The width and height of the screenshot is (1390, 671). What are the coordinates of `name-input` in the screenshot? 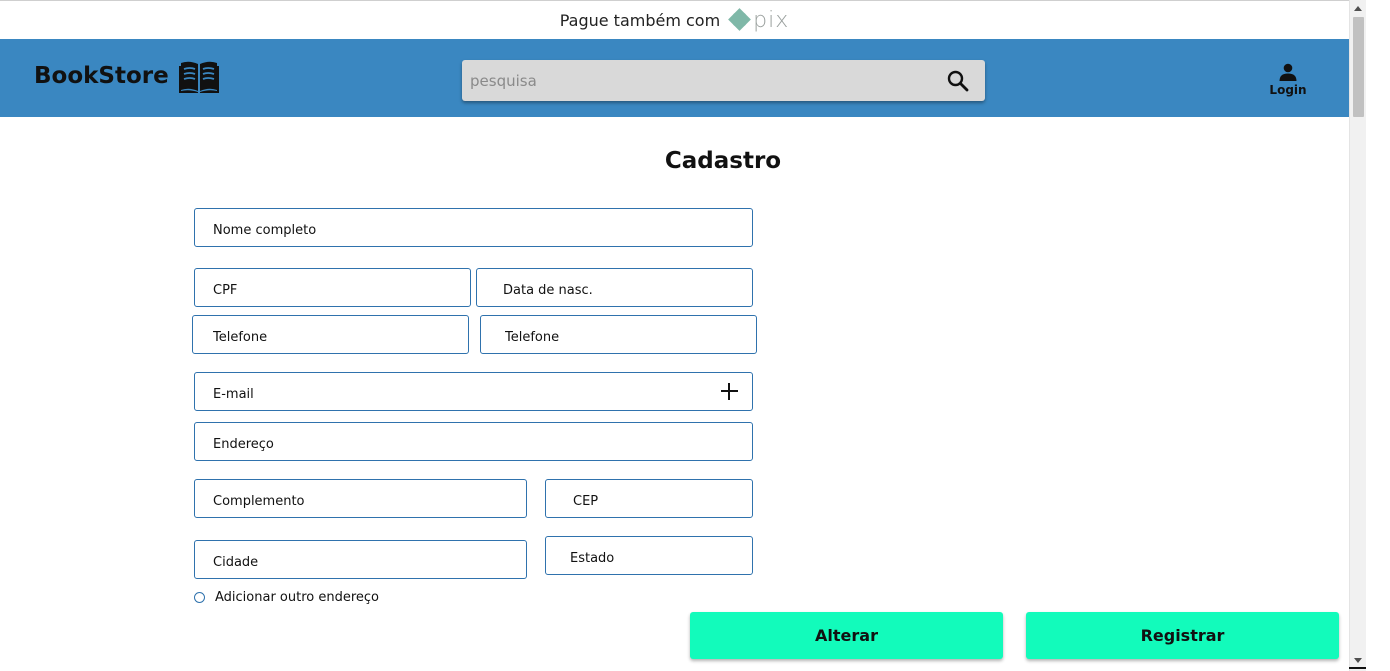 It's located at (473, 227).